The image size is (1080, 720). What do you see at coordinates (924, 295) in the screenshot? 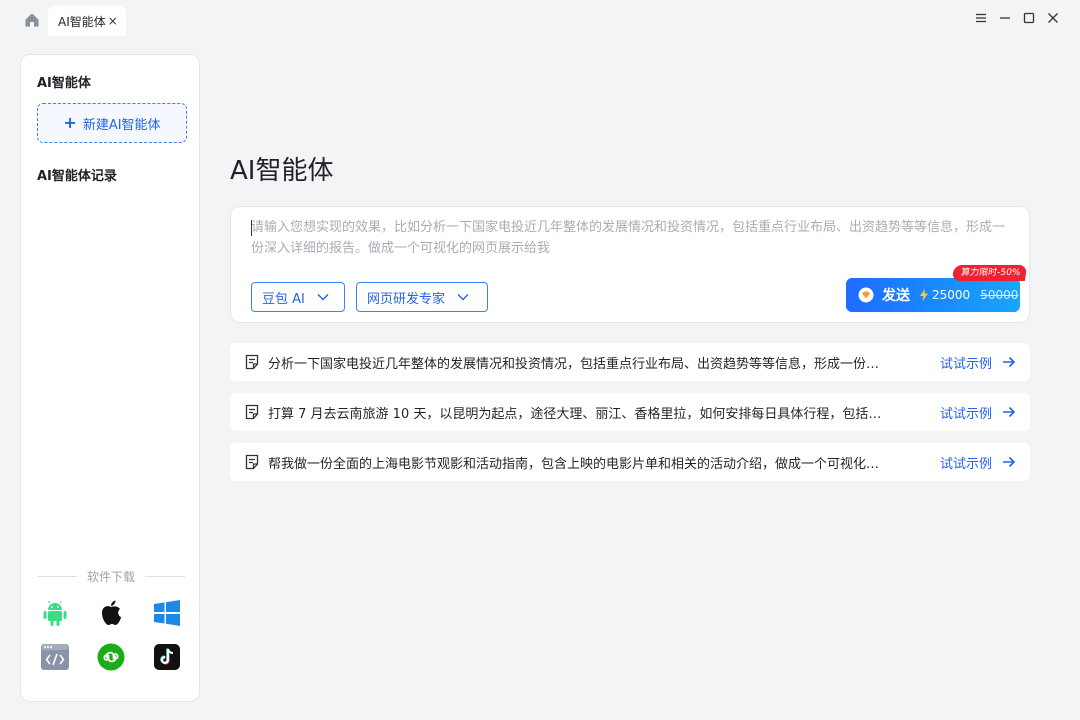
I see `lightning-icon` at bounding box center [924, 295].